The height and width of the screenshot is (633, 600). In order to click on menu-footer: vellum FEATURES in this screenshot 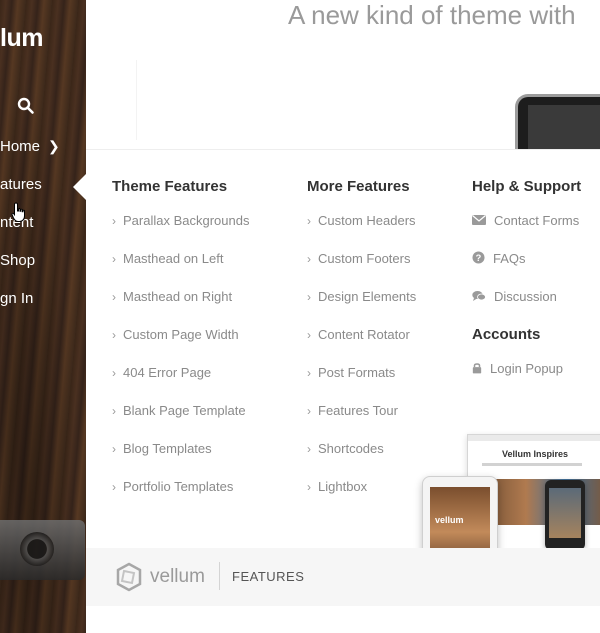, I will do `click(343, 577)`.